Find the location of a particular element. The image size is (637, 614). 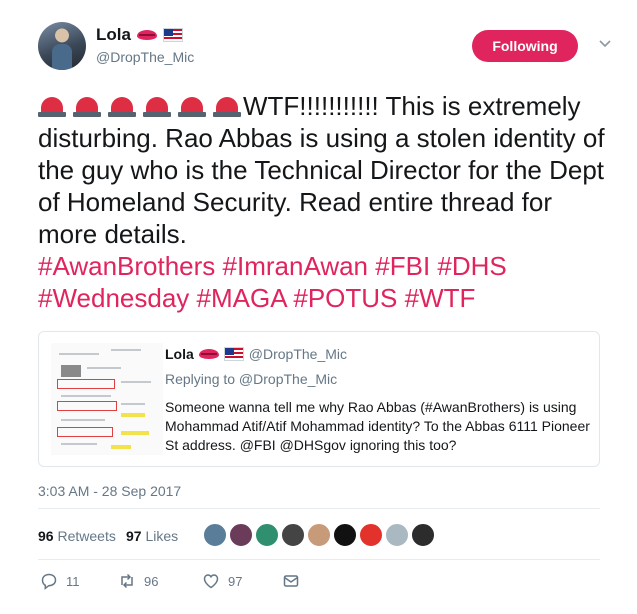

tweet-stats: 96 Retweets 97 Likes is located at coordinates (319, 534).